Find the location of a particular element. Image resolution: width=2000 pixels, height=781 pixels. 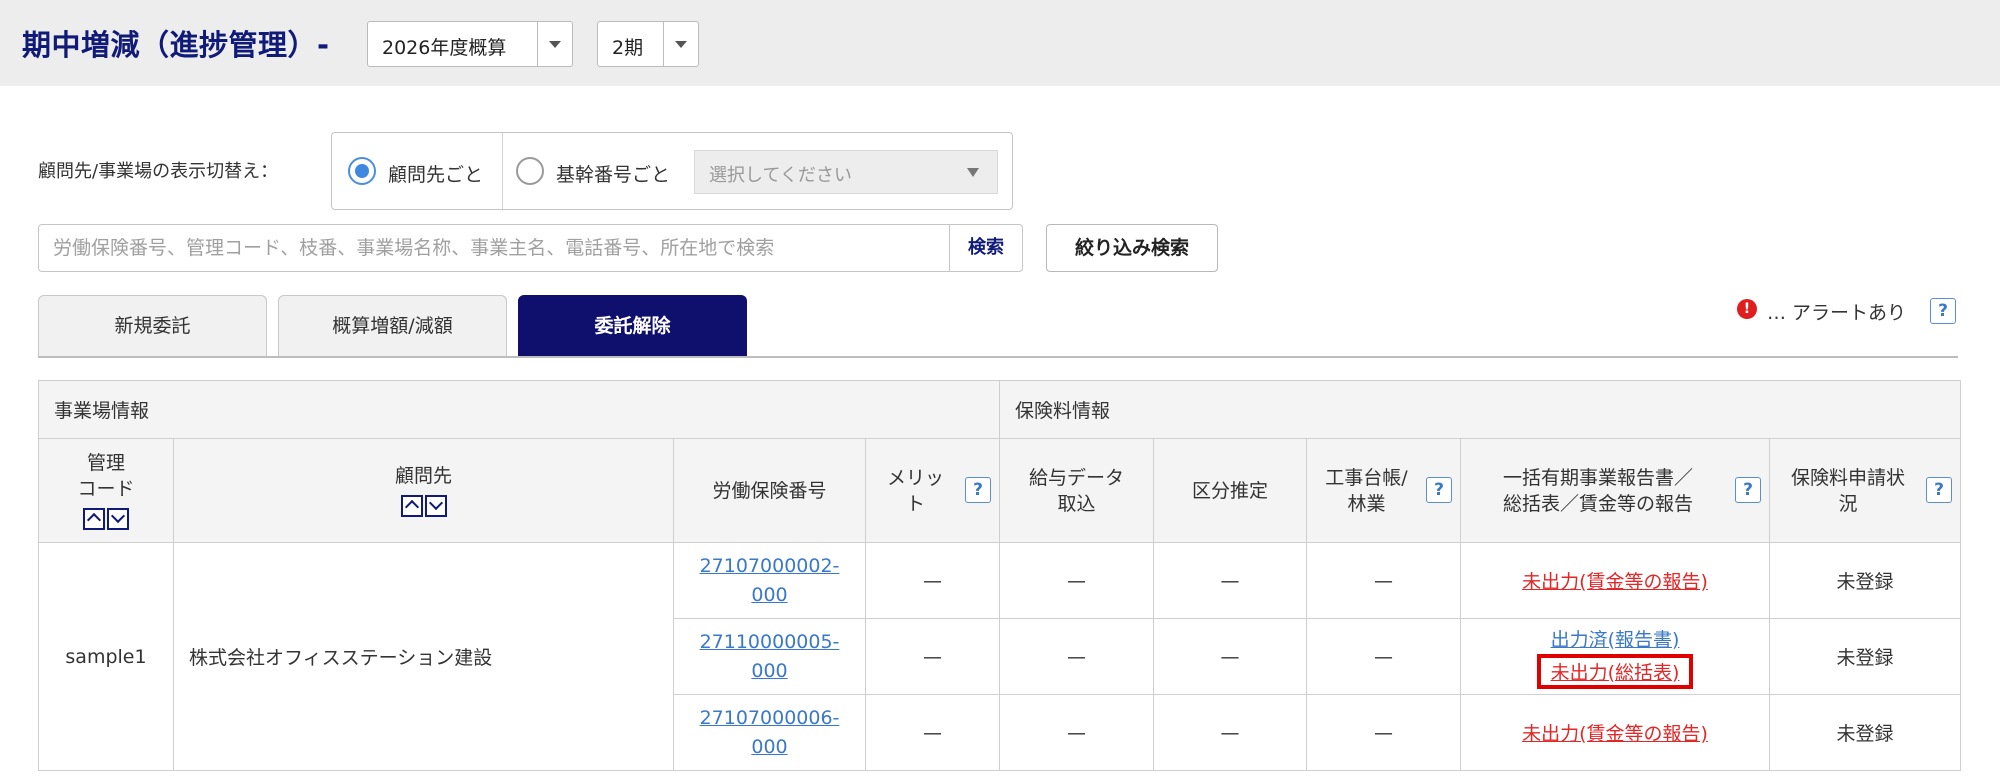

group-header-premium: 保険料情報 is located at coordinates (1480, 409).